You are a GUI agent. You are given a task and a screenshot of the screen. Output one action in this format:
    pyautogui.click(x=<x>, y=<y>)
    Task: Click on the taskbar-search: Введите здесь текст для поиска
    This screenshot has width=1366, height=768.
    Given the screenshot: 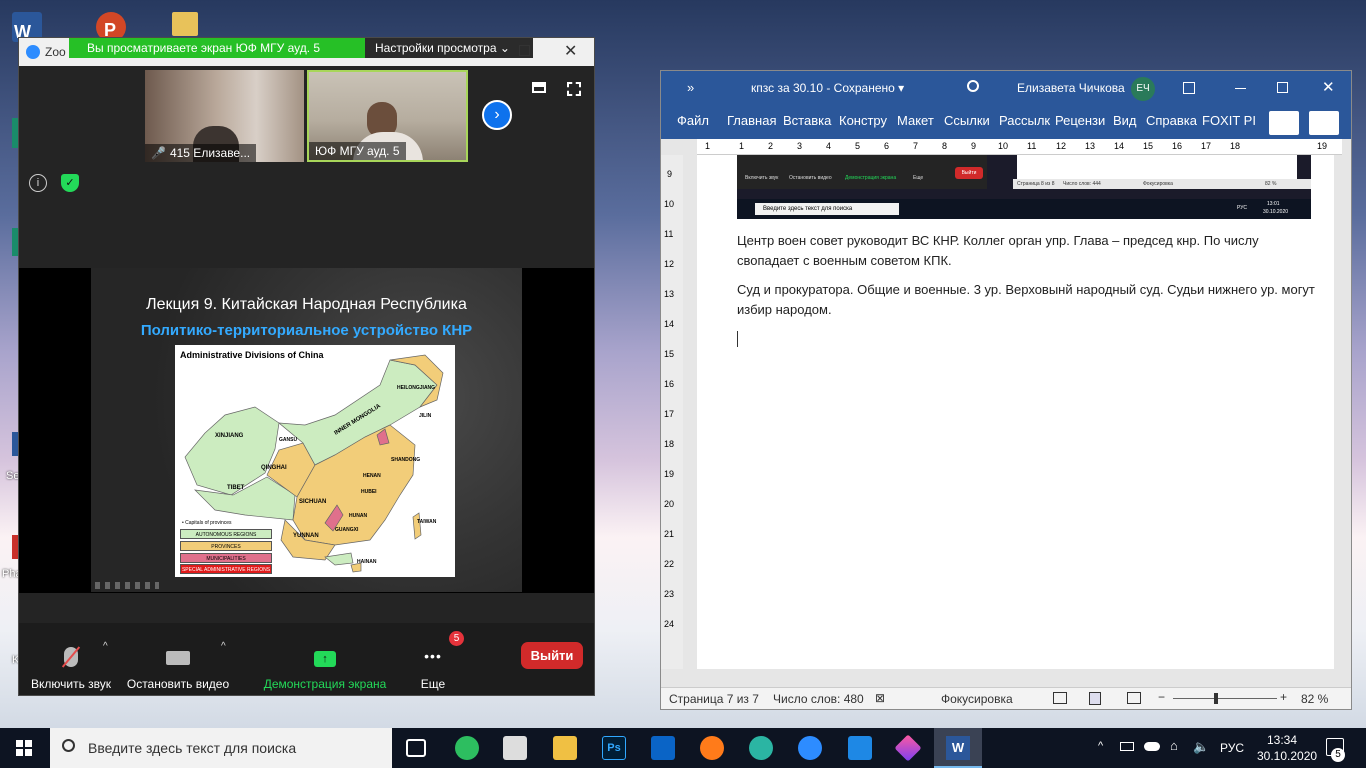 What is the action you would take?
    pyautogui.click(x=221, y=748)
    